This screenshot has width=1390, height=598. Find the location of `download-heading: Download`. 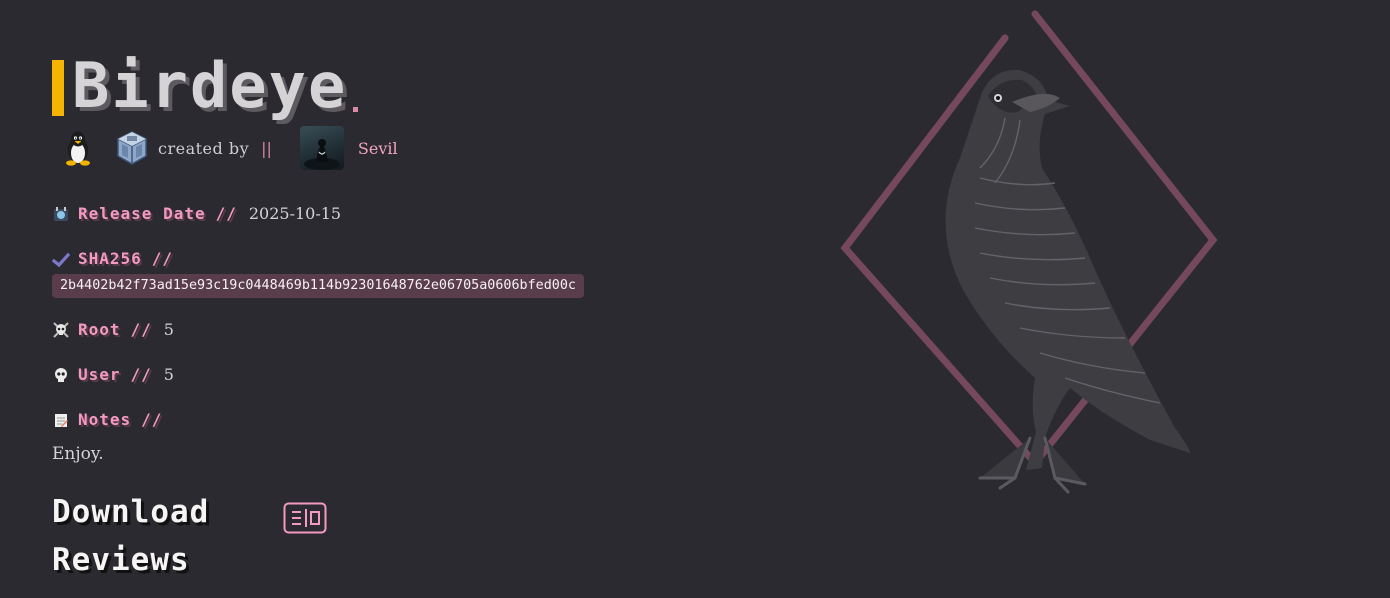

download-heading: Download is located at coordinates (131, 512).